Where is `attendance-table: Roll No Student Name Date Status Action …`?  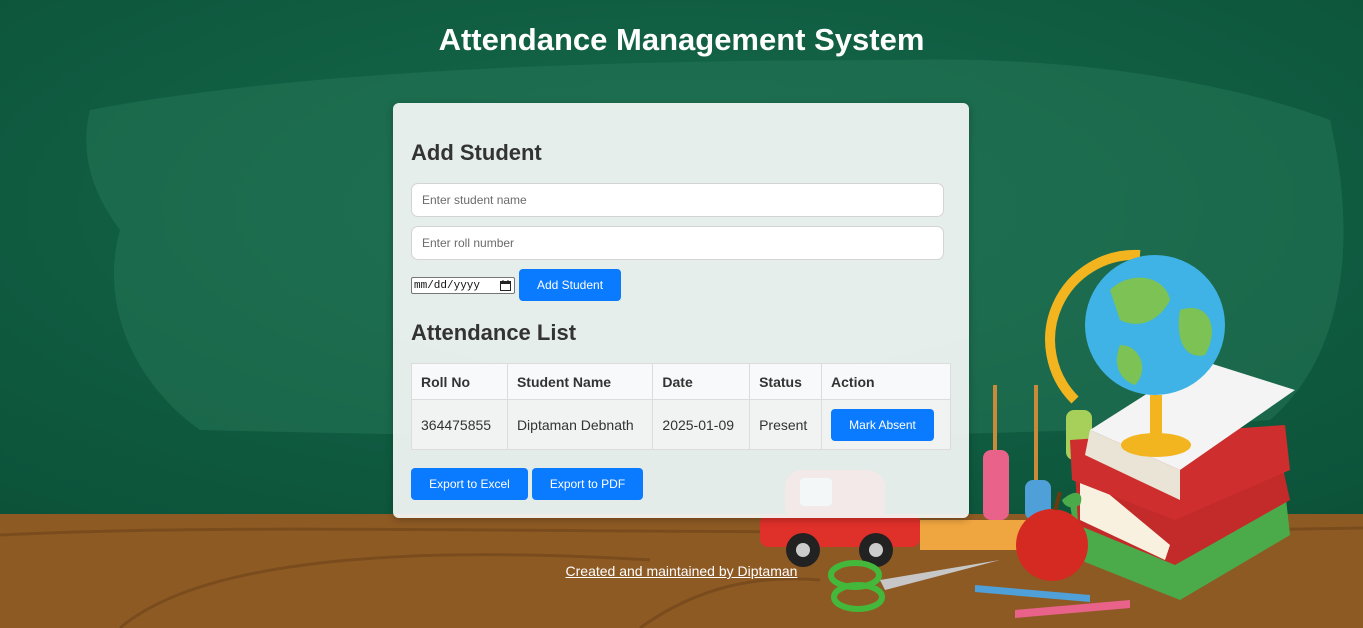 attendance-table: Roll No Student Name Date Status Action … is located at coordinates (681, 406).